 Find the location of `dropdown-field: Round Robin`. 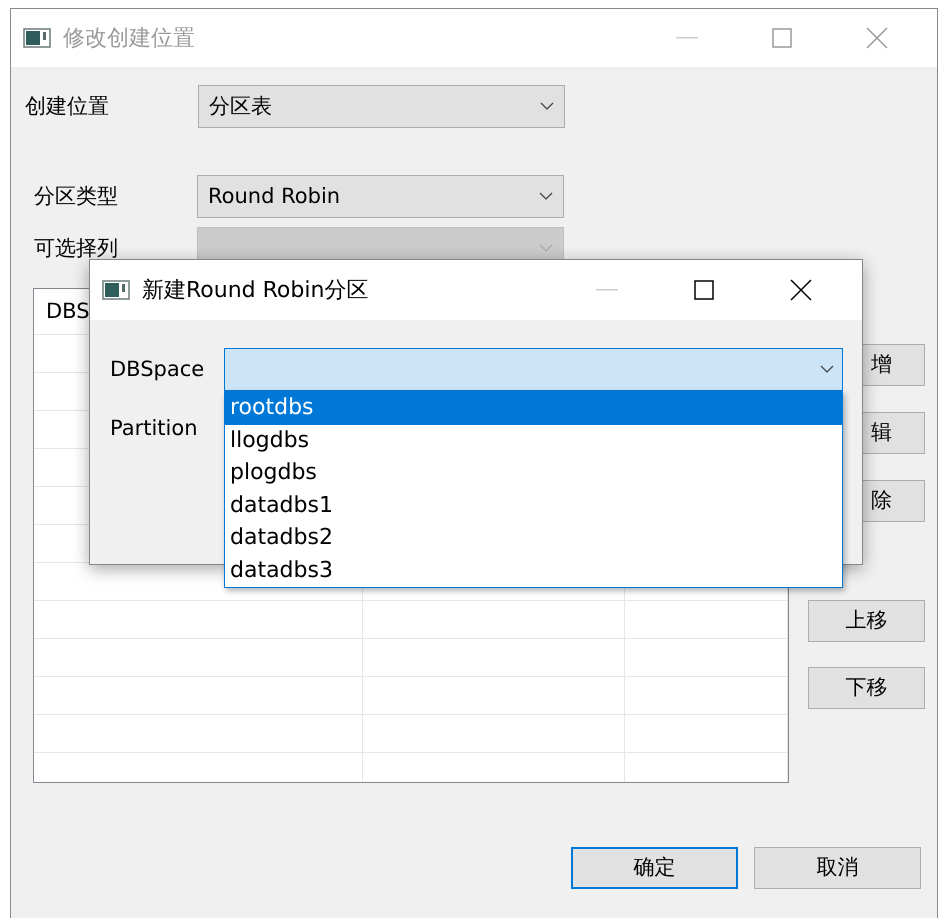

dropdown-field: Round Robin is located at coordinates (380, 196).